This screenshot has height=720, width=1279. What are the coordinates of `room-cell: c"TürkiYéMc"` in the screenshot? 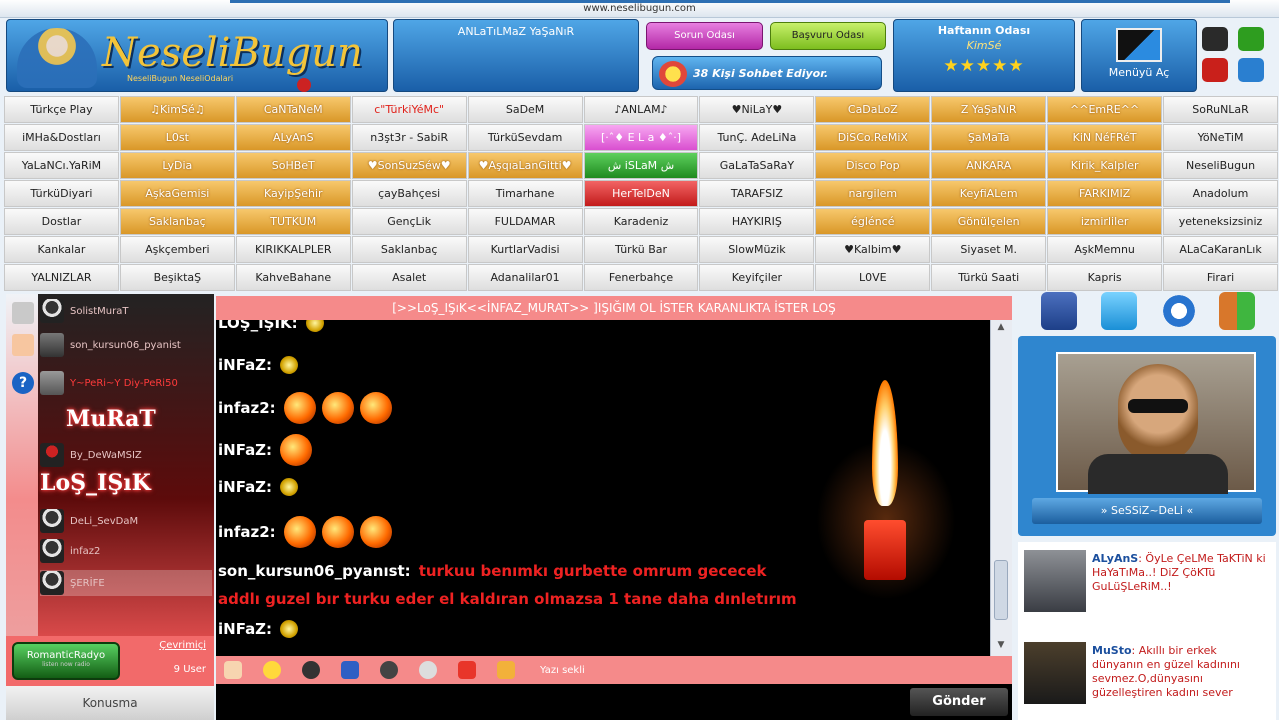 It's located at (409, 109).